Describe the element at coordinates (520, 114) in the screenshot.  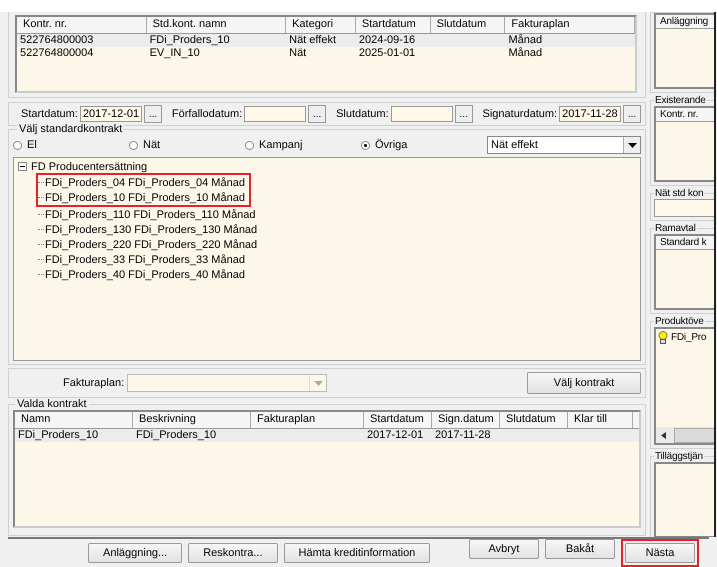
I see `field-label: Signaturdatum:` at that location.